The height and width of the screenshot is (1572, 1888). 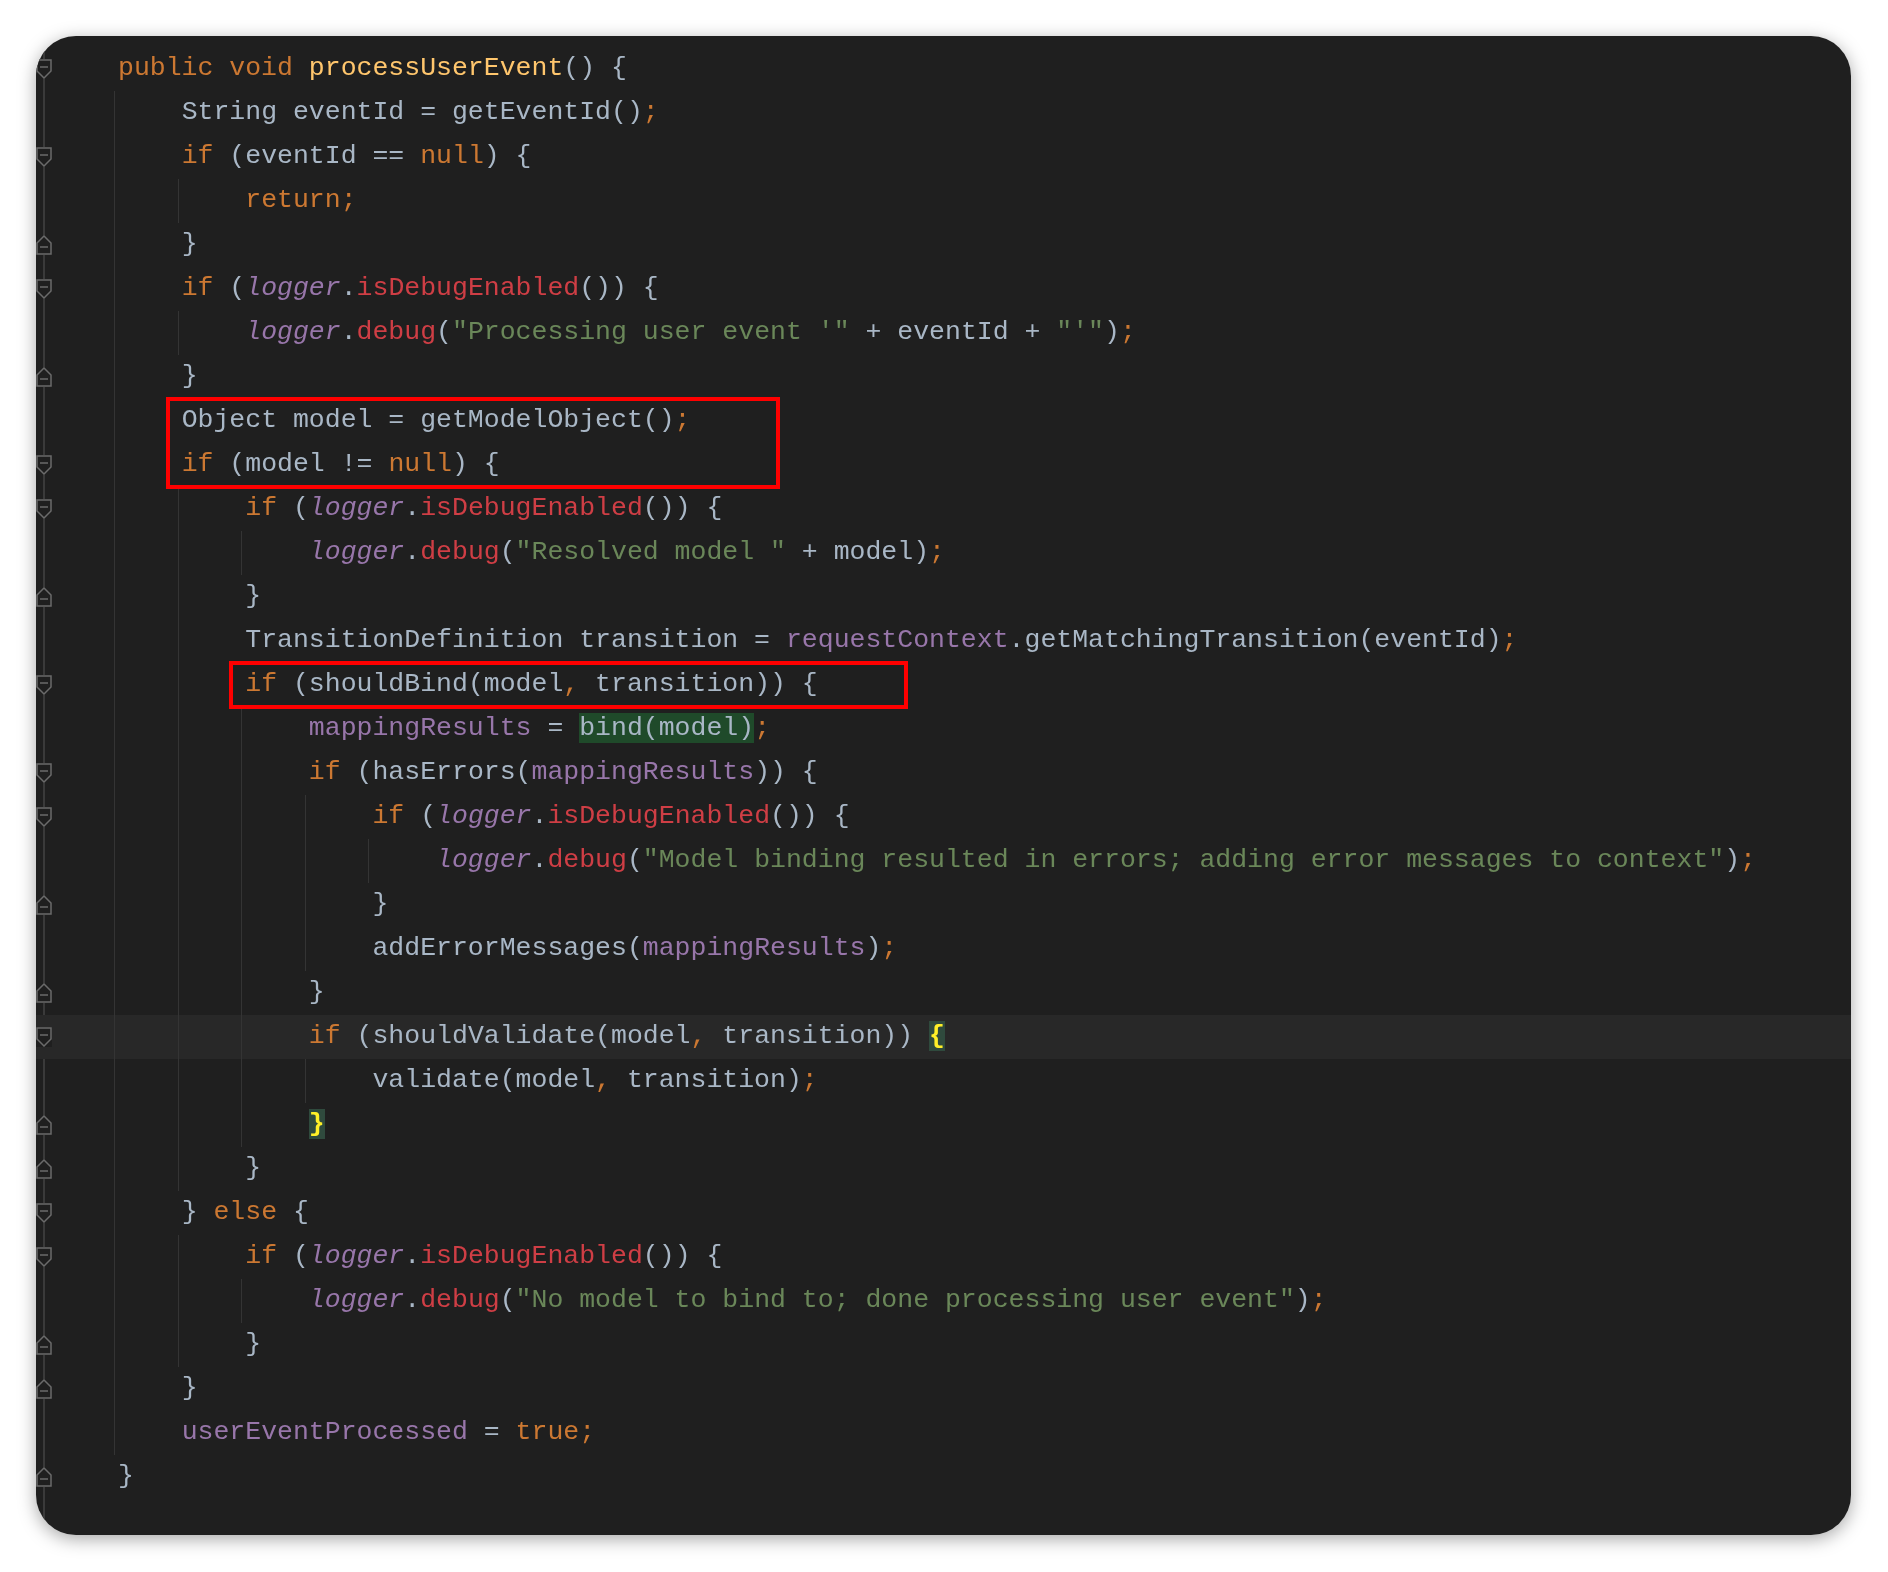 I want to click on code-line: addErrorMessages(mappingResults);, so click(x=635, y=949).